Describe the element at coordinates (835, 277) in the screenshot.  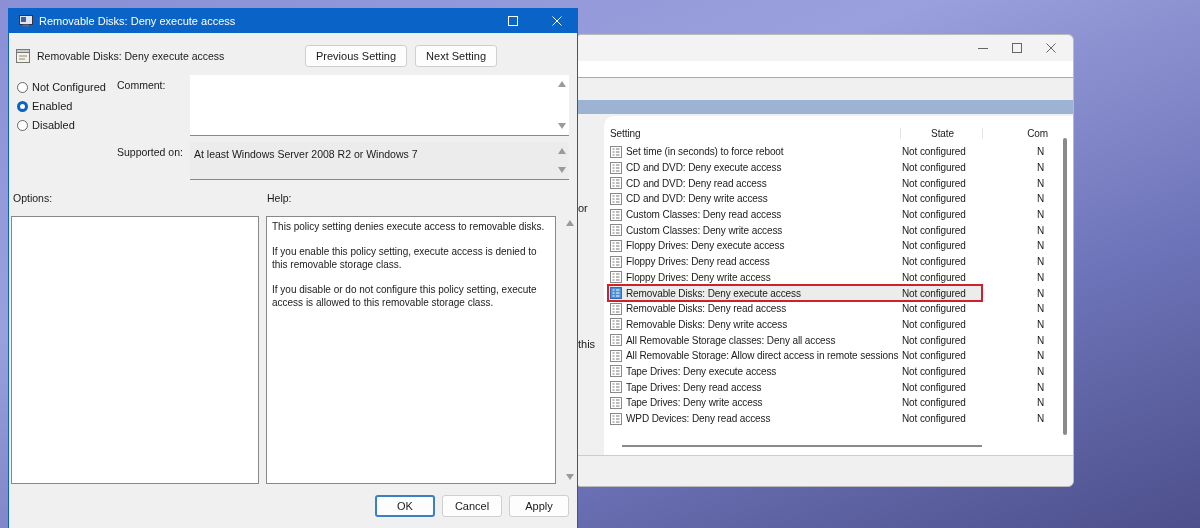
I see `setting-row: Floppy Drives: Deny write access Not configured N` at that location.